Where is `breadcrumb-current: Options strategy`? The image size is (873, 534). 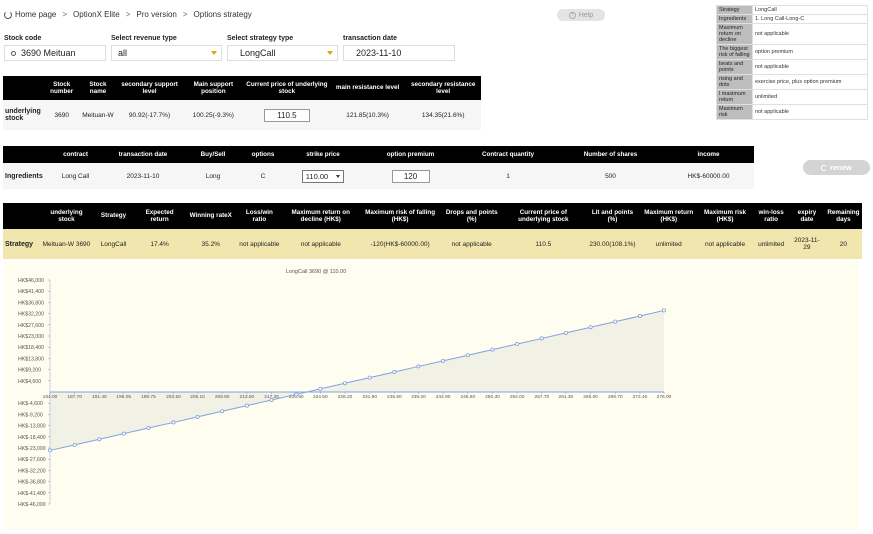 breadcrumb-current: Options strategy is located at coordinates (222, 14).